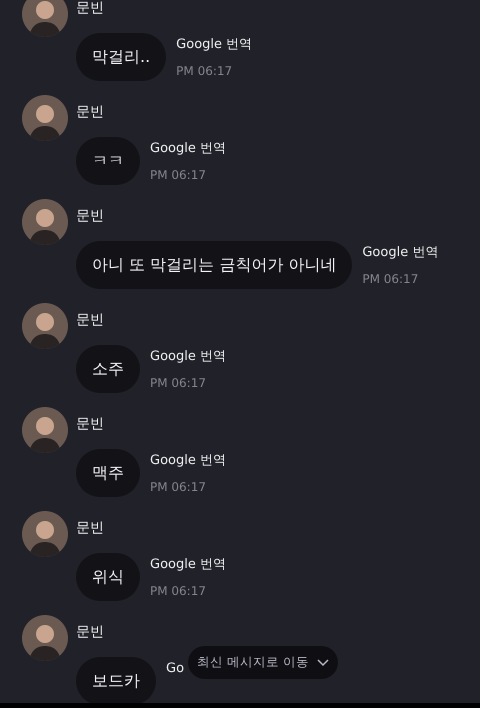 Image resolution: width=480 pixels, height=708 pixels. I want to click on message-bubble: 보드카, so click(116, 680).